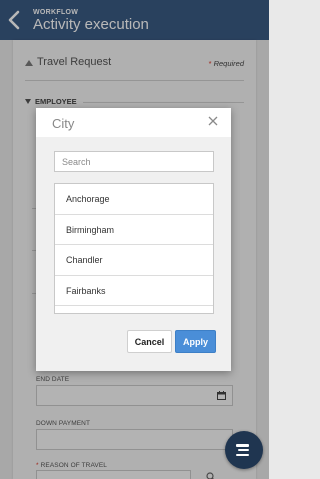  Describe the element at coordinates (149, 341) in the screenshot. I see `cancel-button: Cancel` at that location.